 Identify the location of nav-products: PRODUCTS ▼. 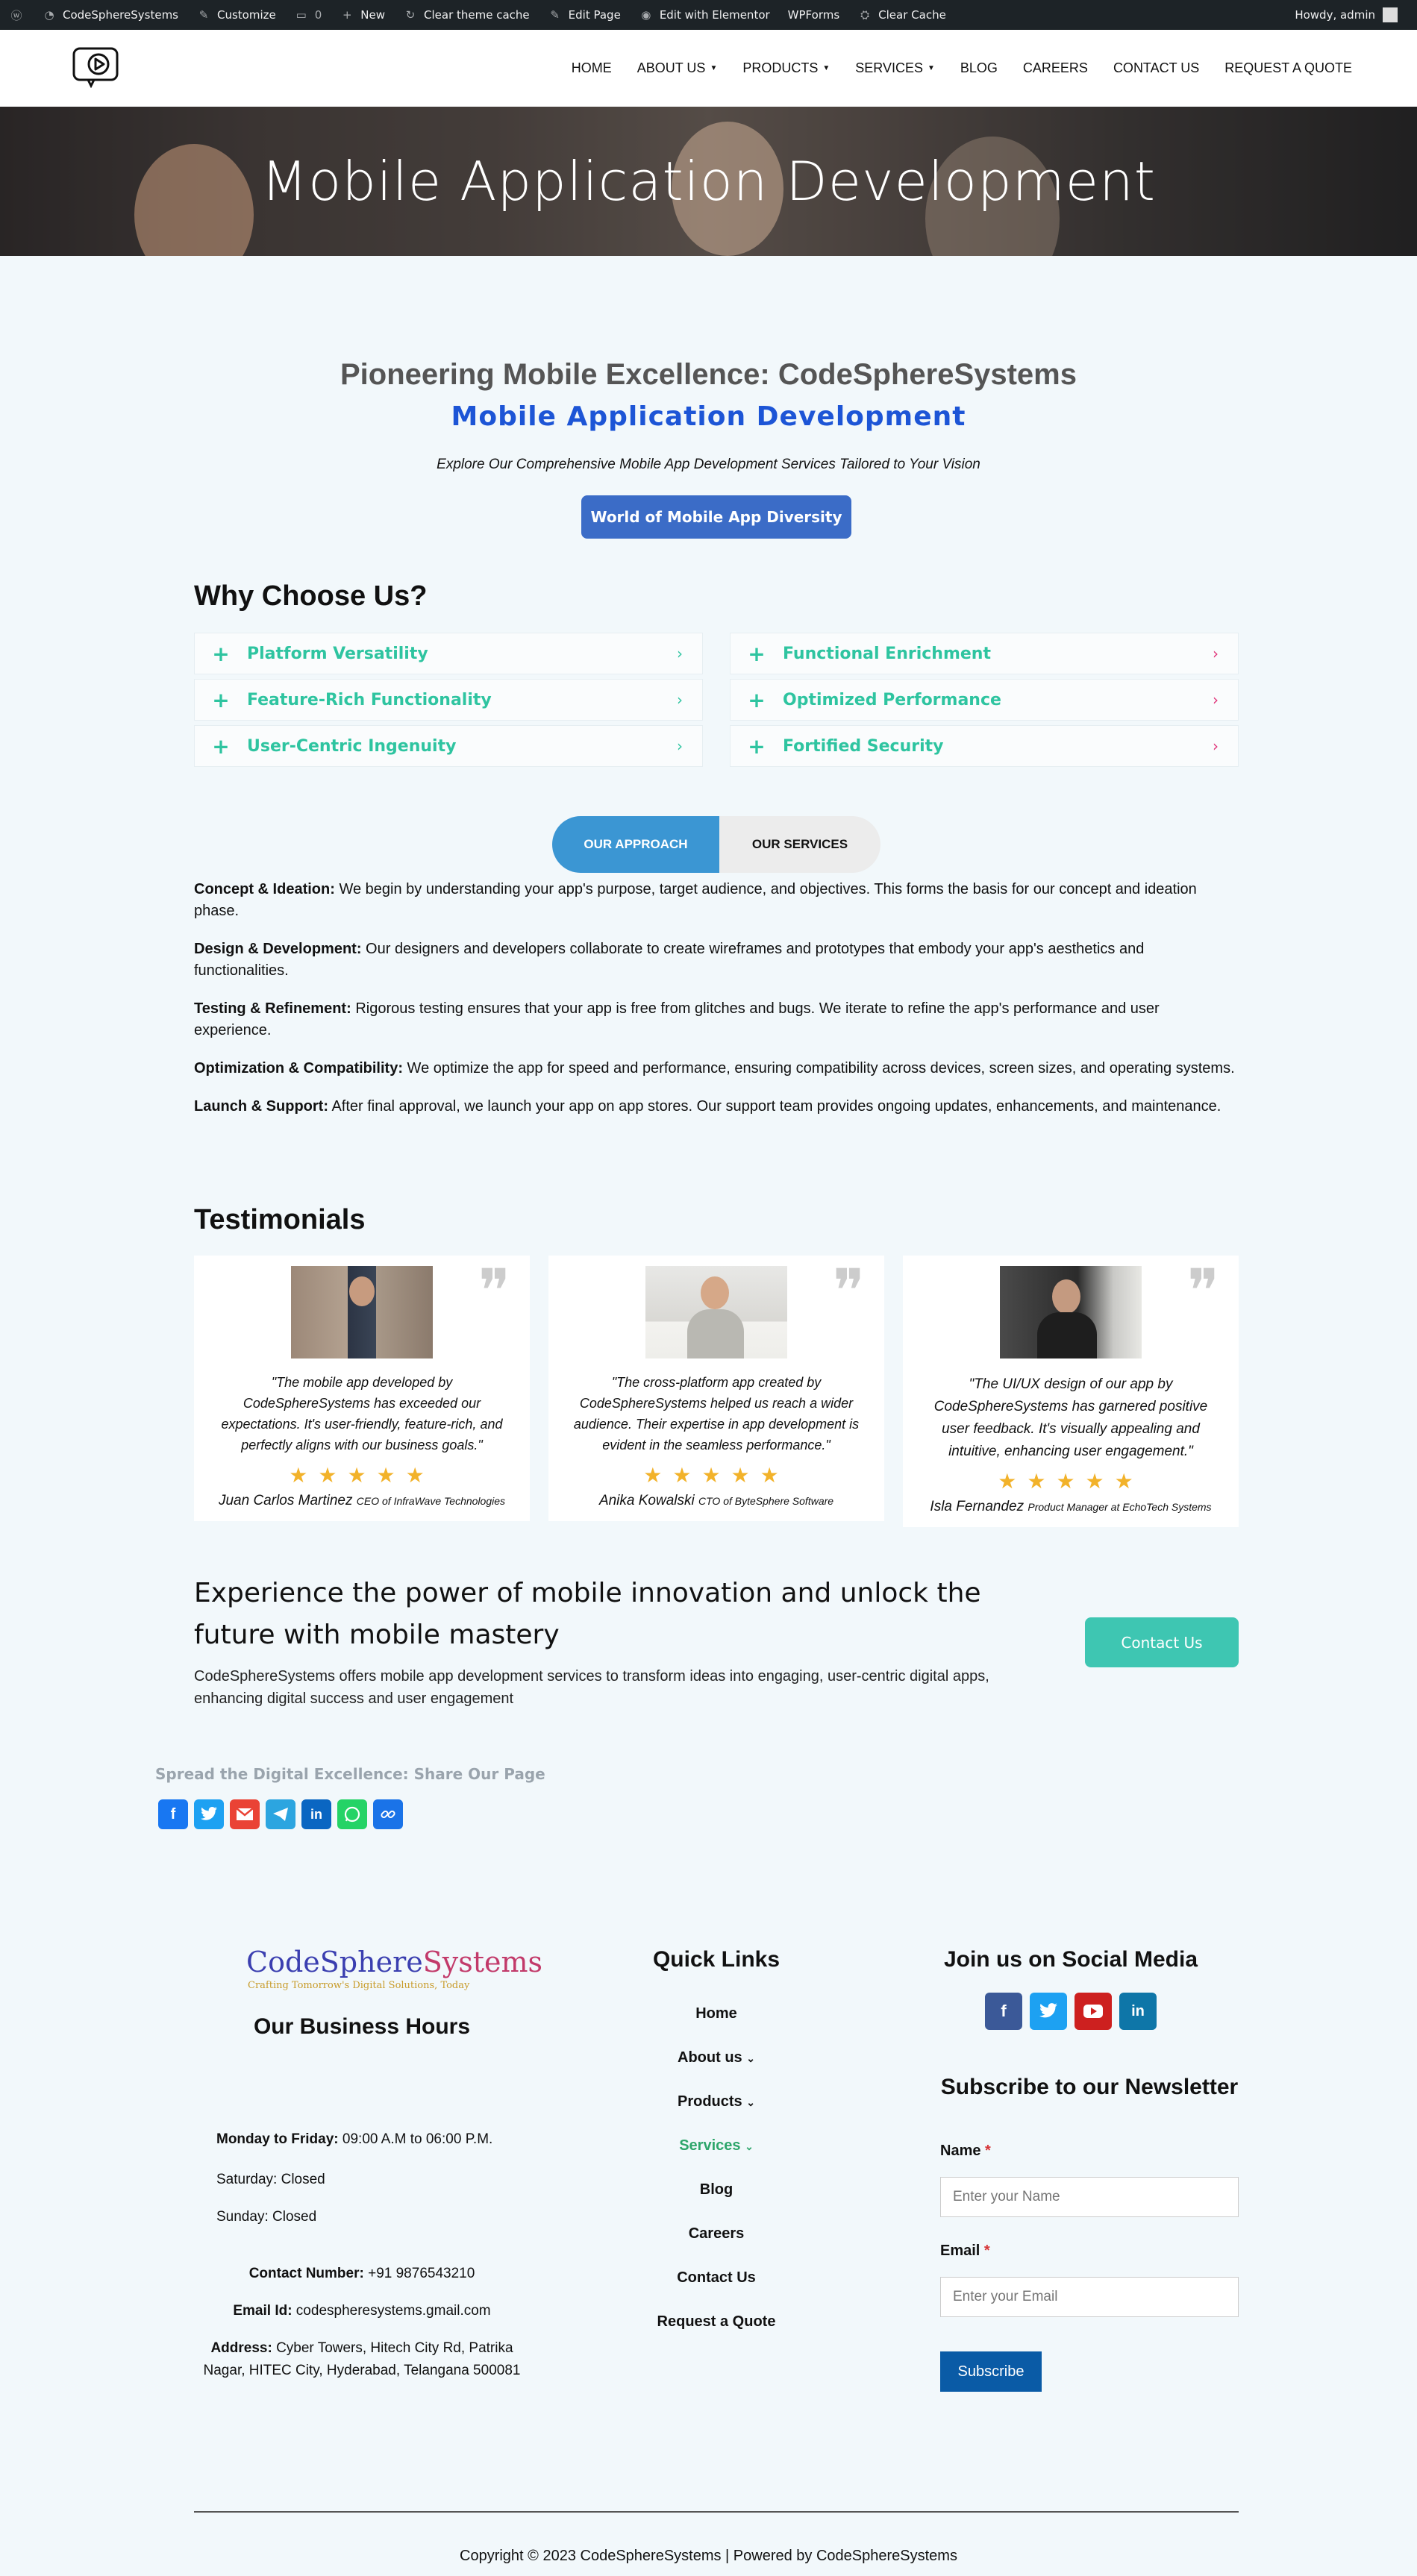
(786, 68).